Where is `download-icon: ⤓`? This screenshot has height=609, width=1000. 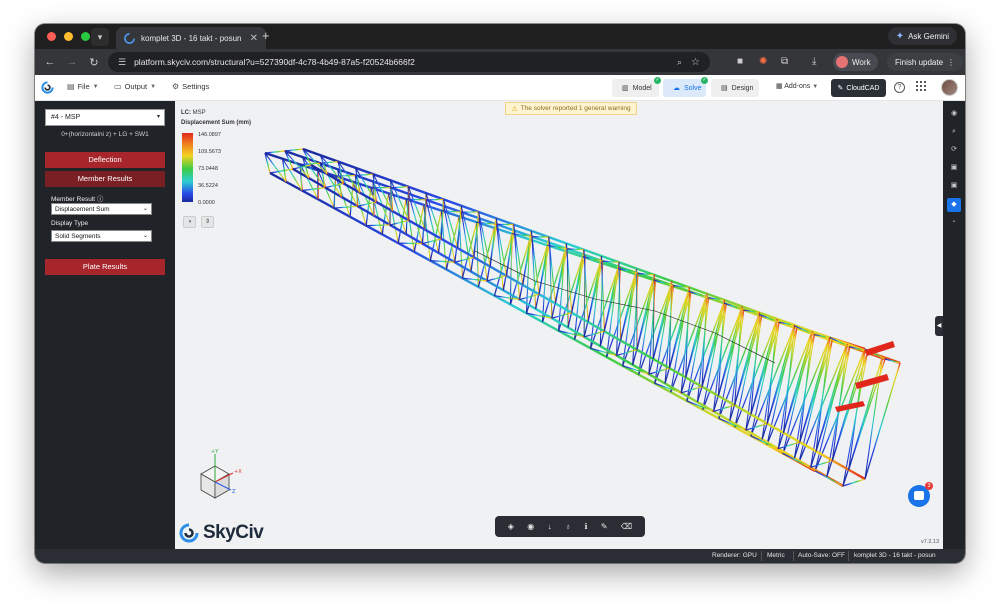 download-icon: ⤓ is located at coordinates (814, 61).